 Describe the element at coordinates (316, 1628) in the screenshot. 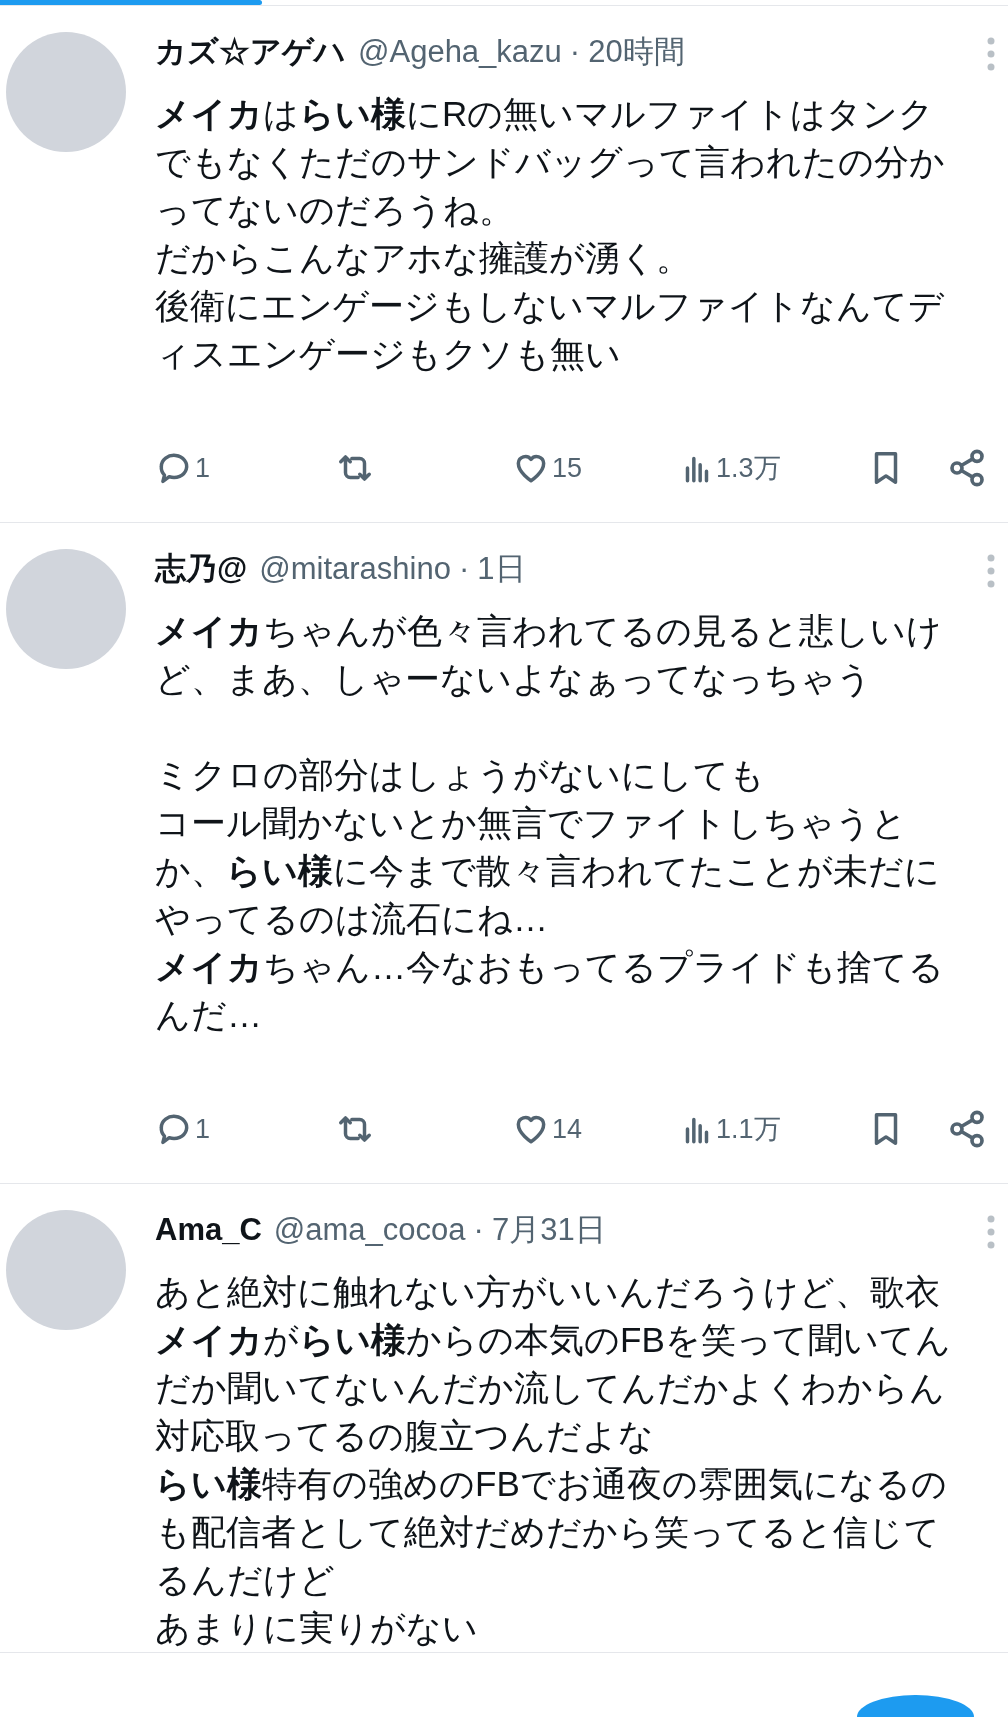

I see `tweet-text-line: あまりに実りがない` at that location.